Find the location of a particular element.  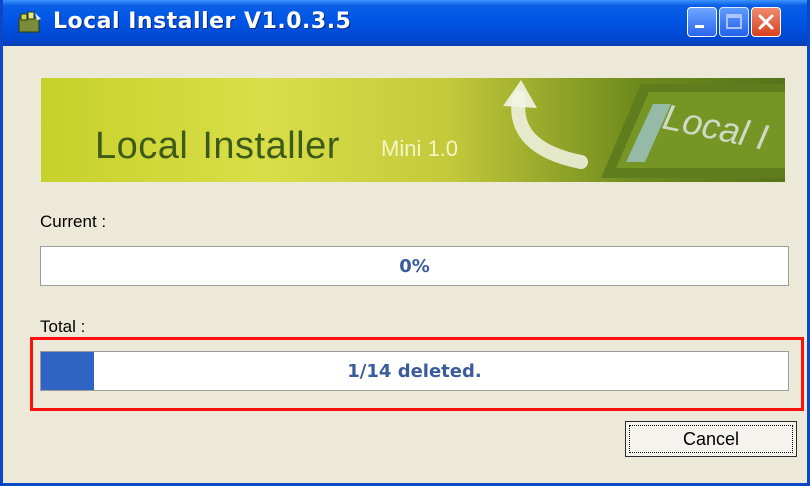

cancel-button: Cancel is located at coordinates (711, 439).